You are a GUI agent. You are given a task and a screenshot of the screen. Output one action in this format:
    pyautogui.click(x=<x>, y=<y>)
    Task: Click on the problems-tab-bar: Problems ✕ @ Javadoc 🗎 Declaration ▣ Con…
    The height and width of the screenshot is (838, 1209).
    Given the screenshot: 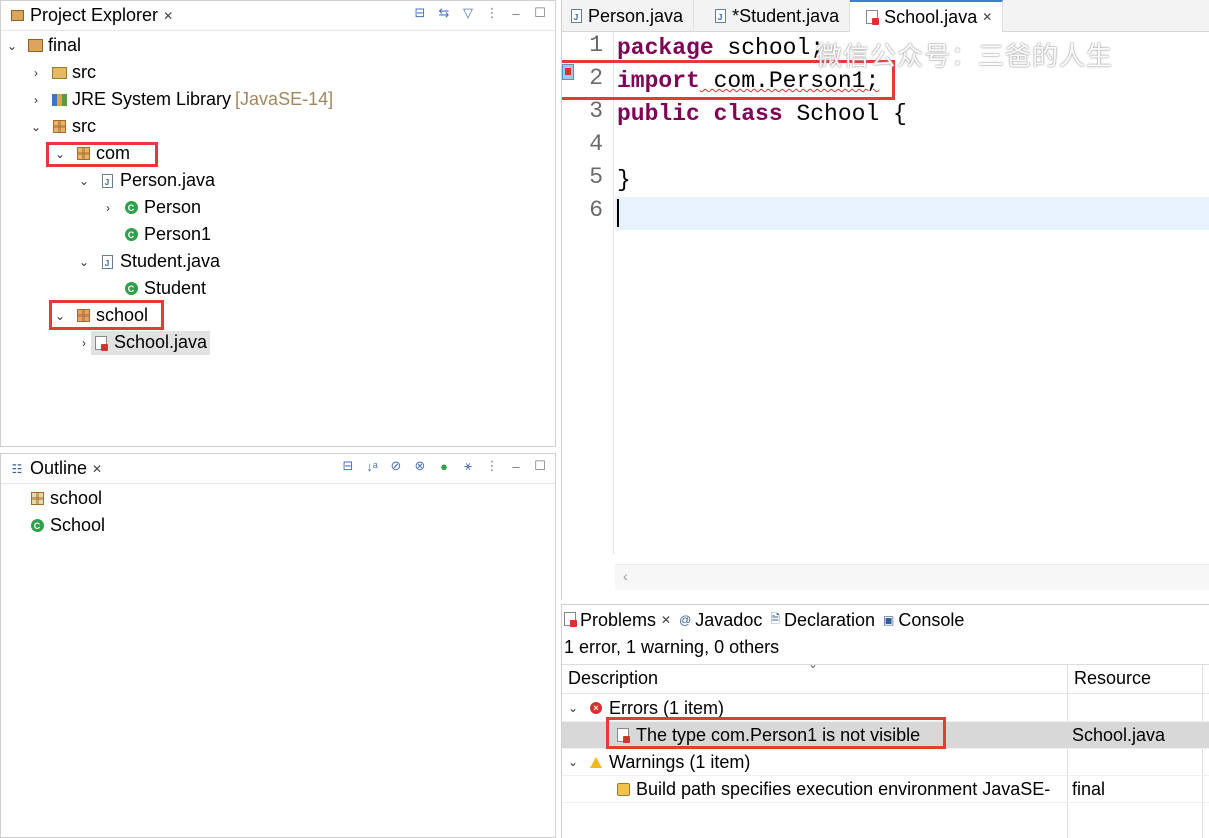 What is the action you would take?
    pyautogui.click(x=885, y=620)
    